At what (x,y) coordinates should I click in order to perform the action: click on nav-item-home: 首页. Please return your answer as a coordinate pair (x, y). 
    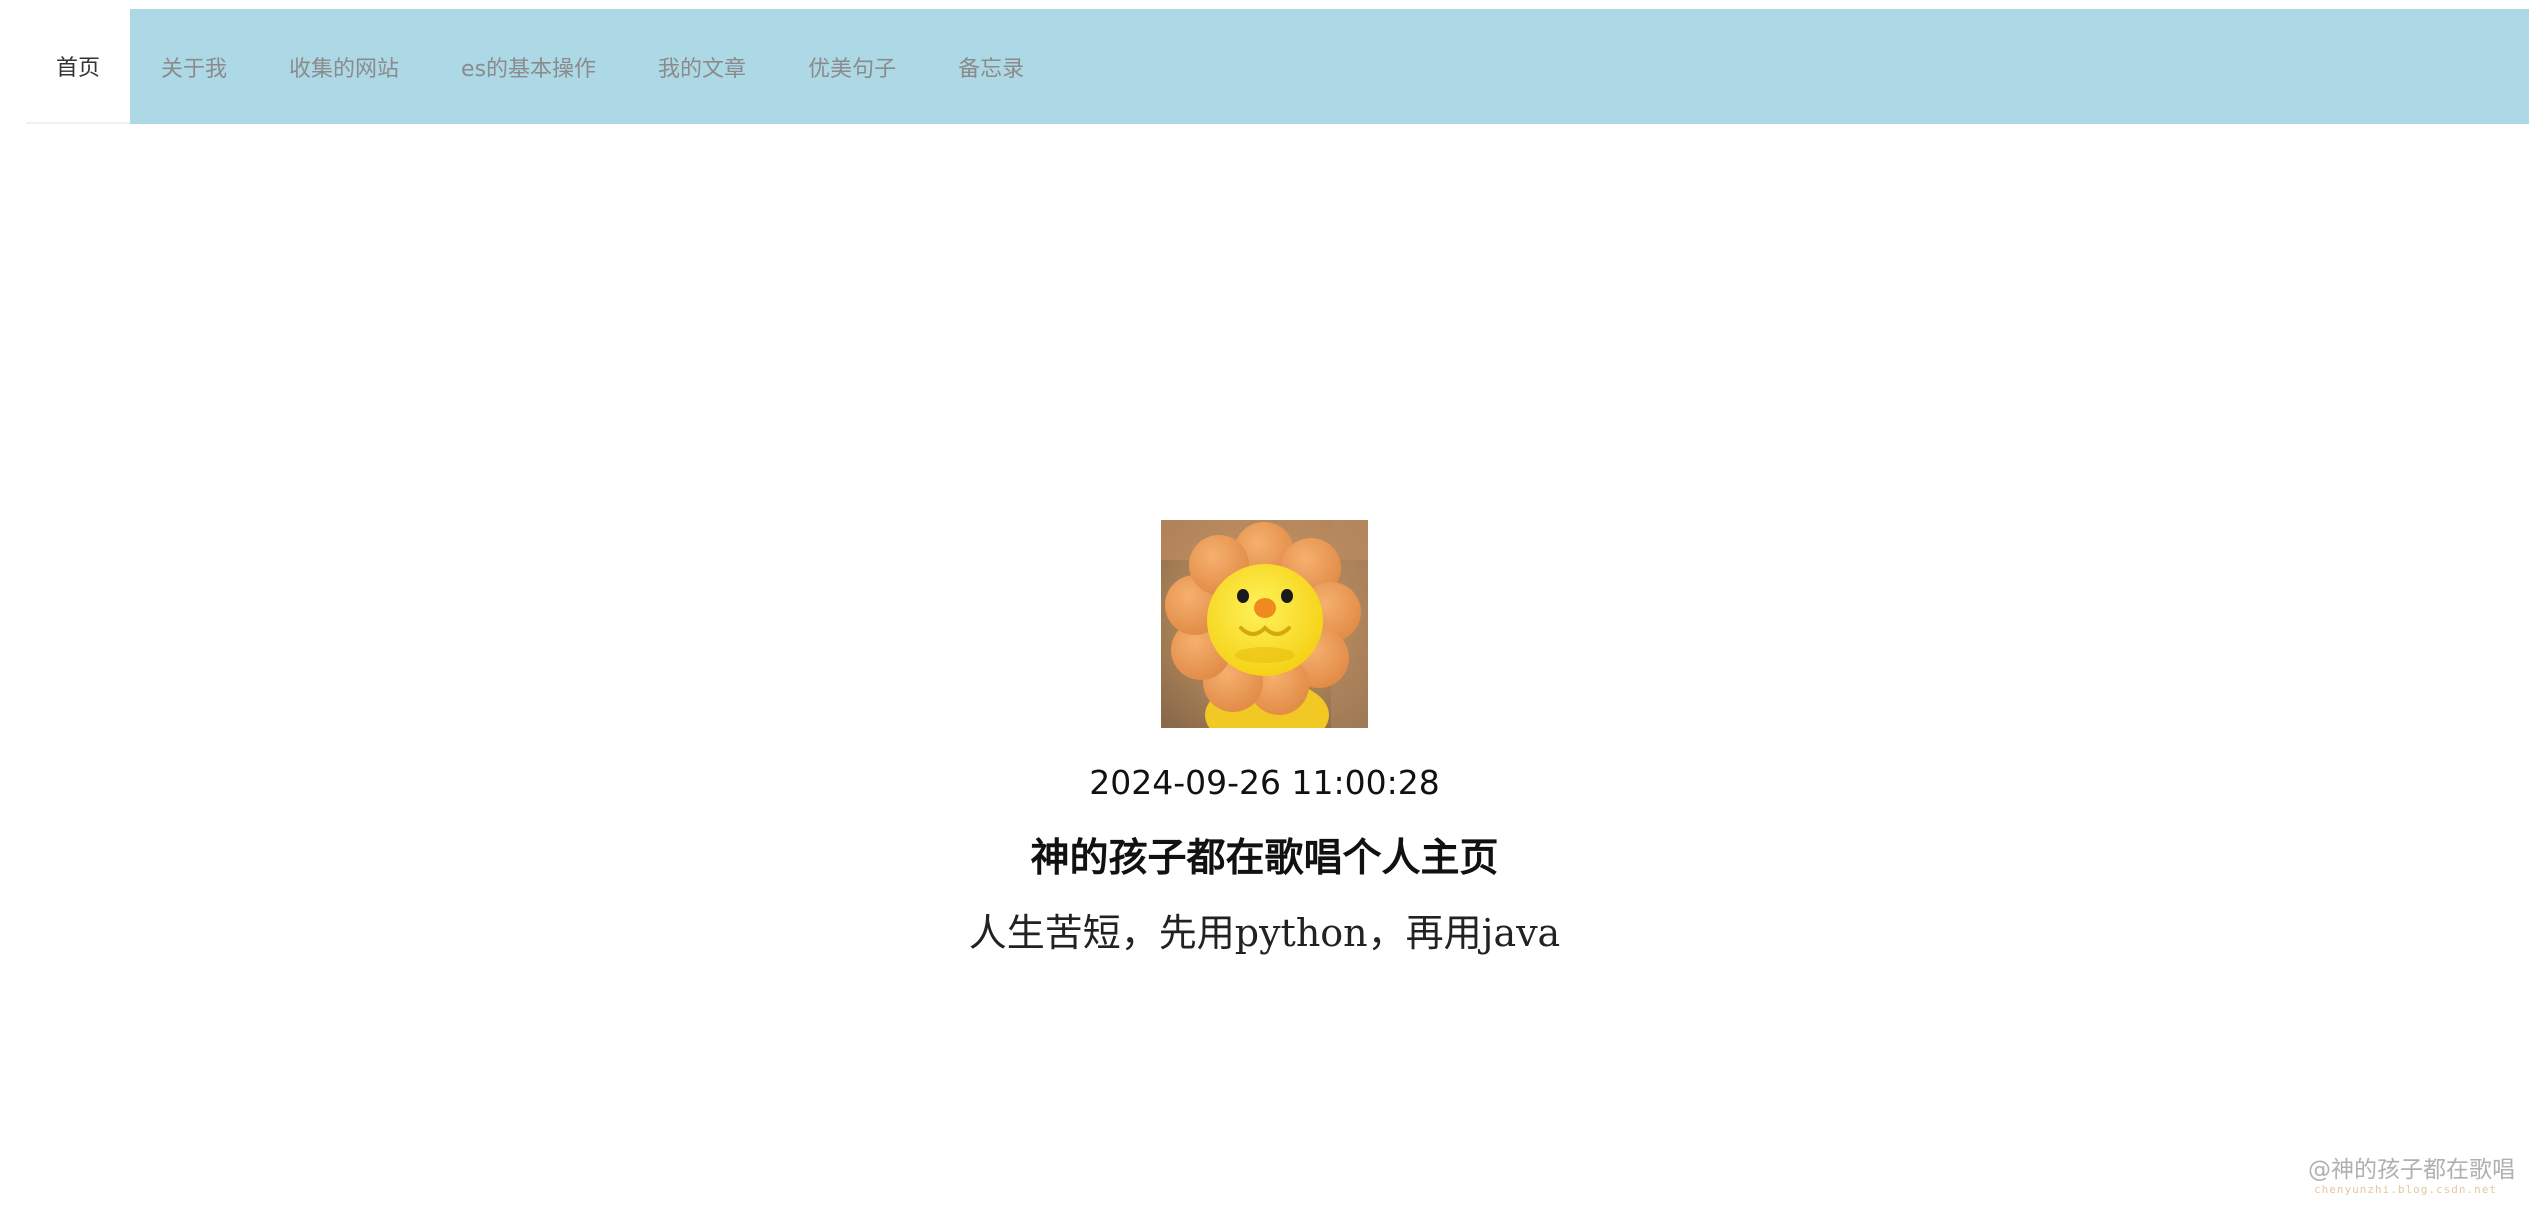
    Looking at the image, I should click on (78, 66).